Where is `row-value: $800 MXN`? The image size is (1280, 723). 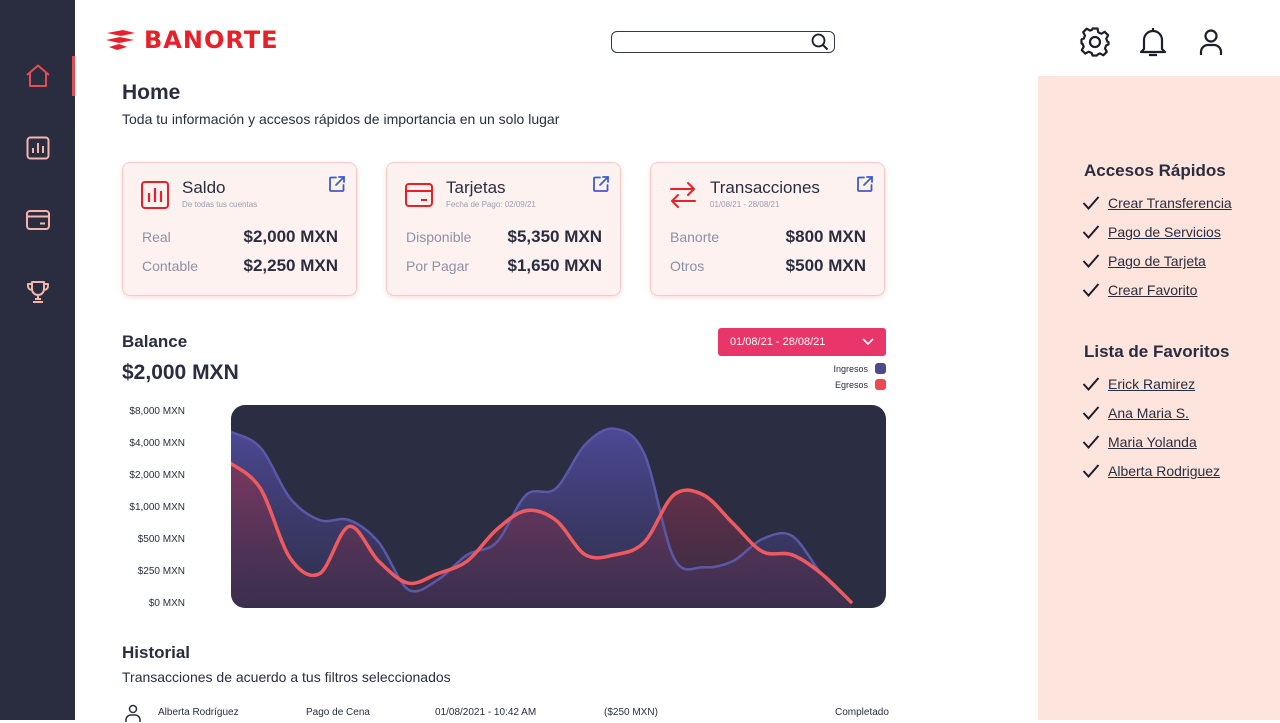
row-value: $800 MXN is located at coordinates (825, 236).